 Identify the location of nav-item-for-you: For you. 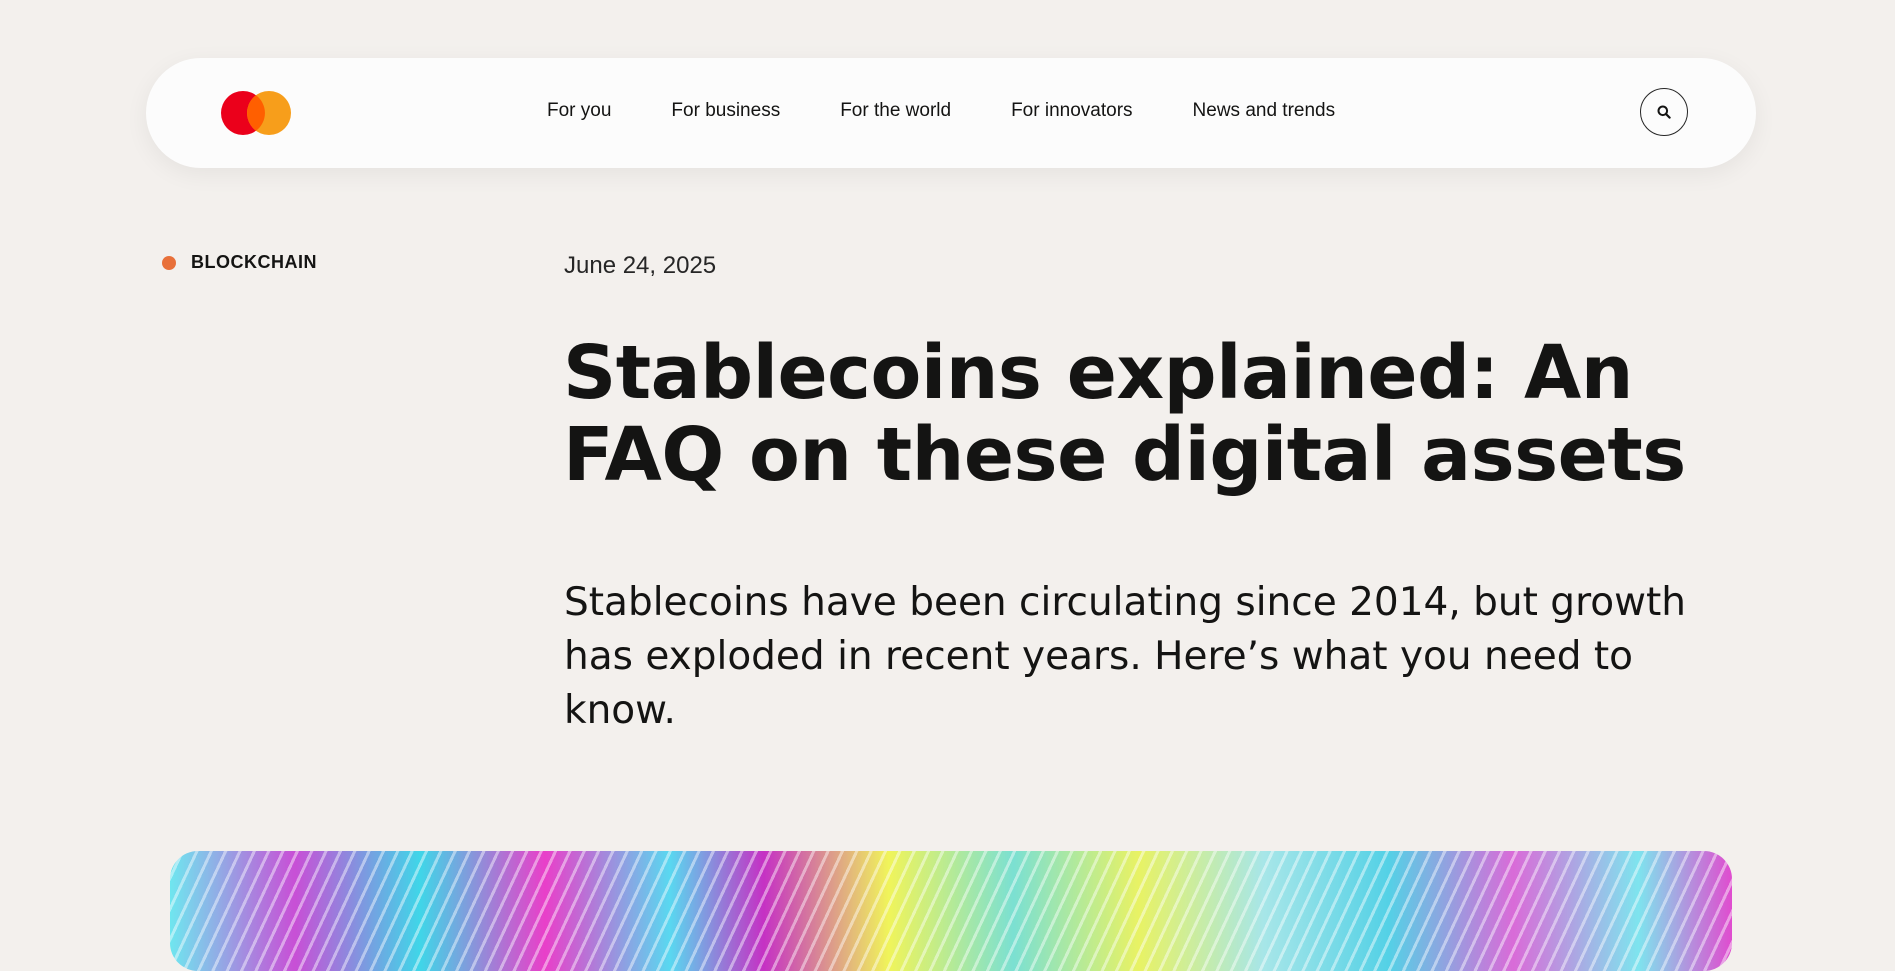
(579, 111).